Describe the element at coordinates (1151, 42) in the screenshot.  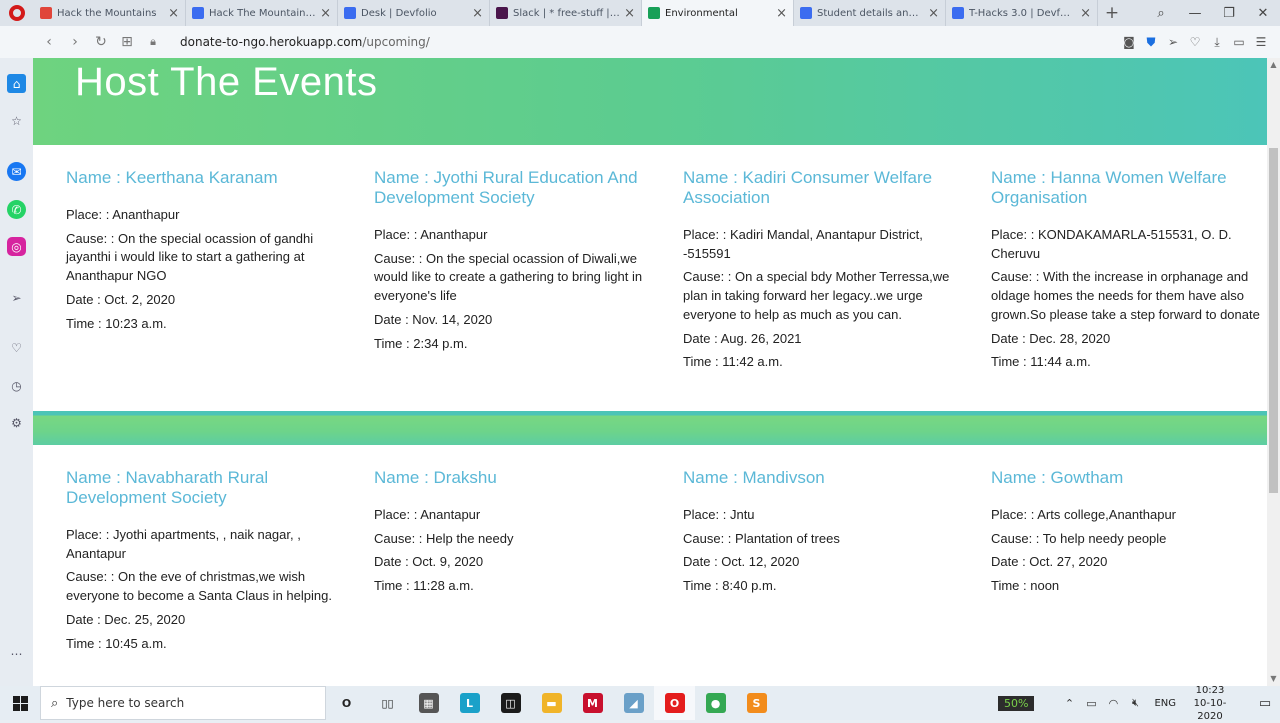
I see `shield-icon: ⛊` at that location.